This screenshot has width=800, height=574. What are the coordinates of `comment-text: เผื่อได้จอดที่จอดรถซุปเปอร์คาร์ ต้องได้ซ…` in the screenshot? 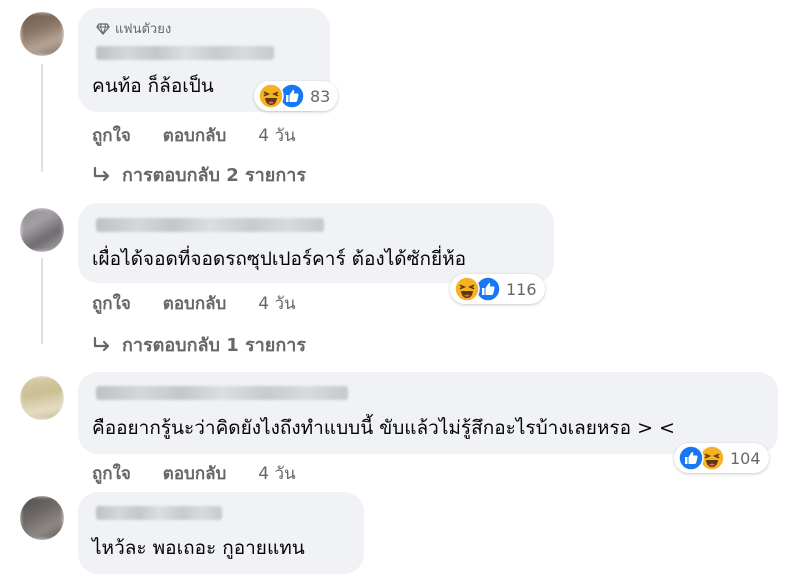 It's located at (279, 259).